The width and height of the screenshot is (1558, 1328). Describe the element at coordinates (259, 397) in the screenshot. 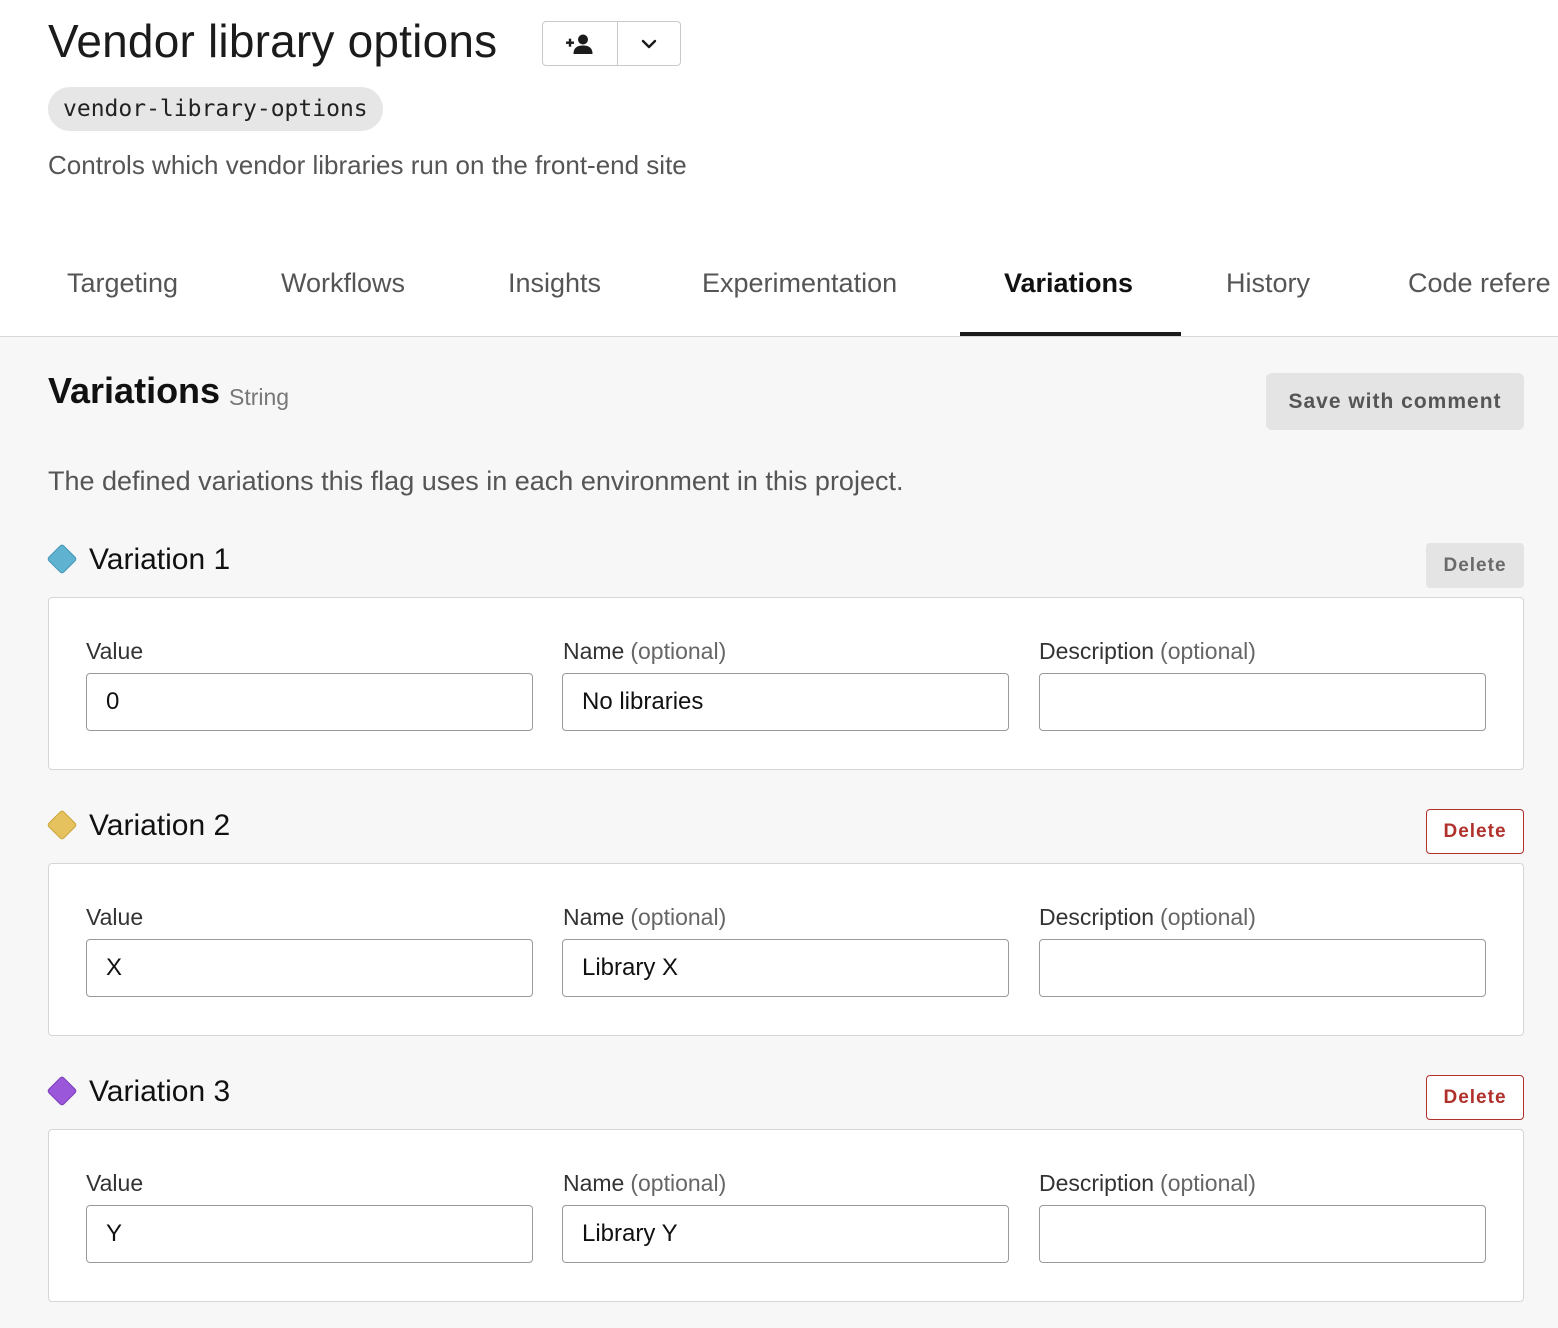

I see `variation-type-label: String` at that location.